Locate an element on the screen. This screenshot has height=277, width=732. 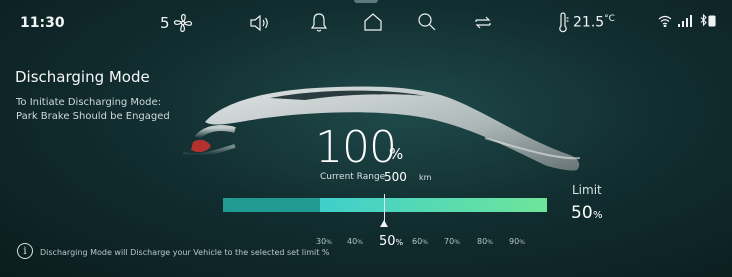
tick-90: 90% is located at coordinates (517, 241).